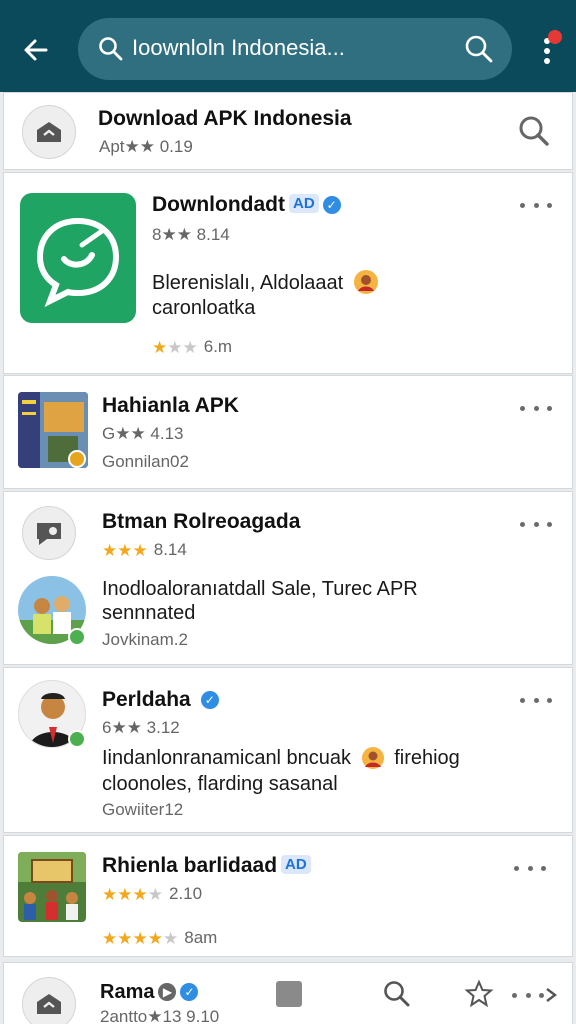 The width and height of the screenshot is (576, 1024). Describe the element at coordinates (149, 613) in the screenshot. I see `item-description-line2: sennnated` at that location.